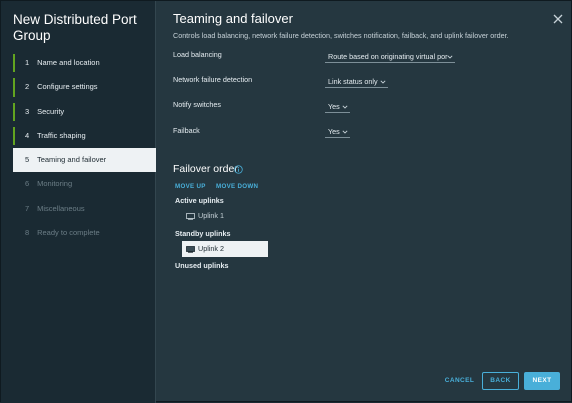 The image size is (572, 403). What do you see at coordinates (75, 27) in the screenshot?
I see `wizard-title: New Distributed Port Group` at bounding box center [75, 27].